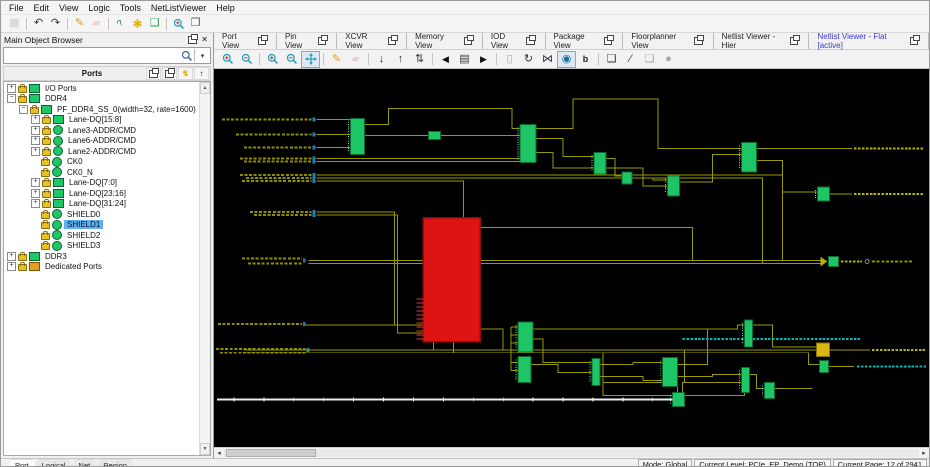 This screenshot has width=930, height=467. What do you see at coordinates (85, 463) in the screenshot?
I see `bottom-tab-net: Net` at bounding box center [85, 463].